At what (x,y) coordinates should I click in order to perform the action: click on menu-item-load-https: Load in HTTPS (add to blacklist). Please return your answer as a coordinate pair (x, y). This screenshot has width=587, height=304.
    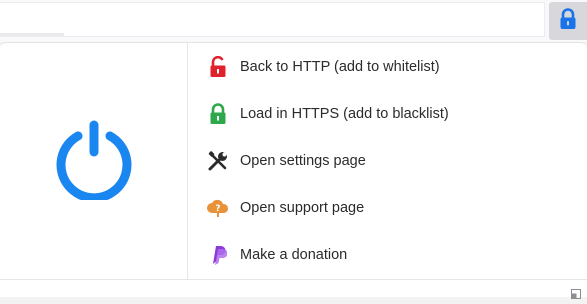
    Looking at the image, I should click on (387, 114).